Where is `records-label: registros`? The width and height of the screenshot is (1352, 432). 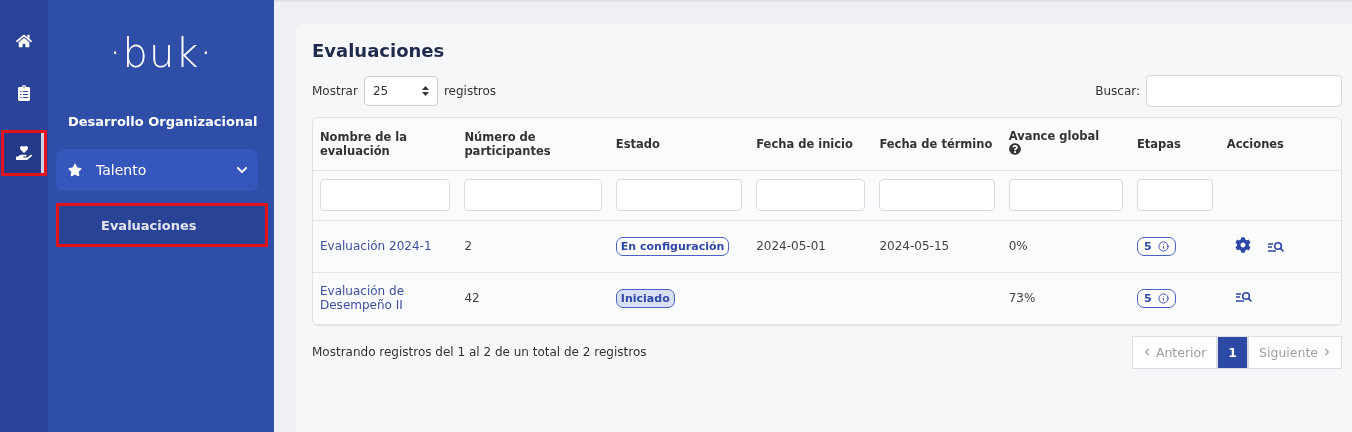 records-label: registros is located at coordinates (470, 91).